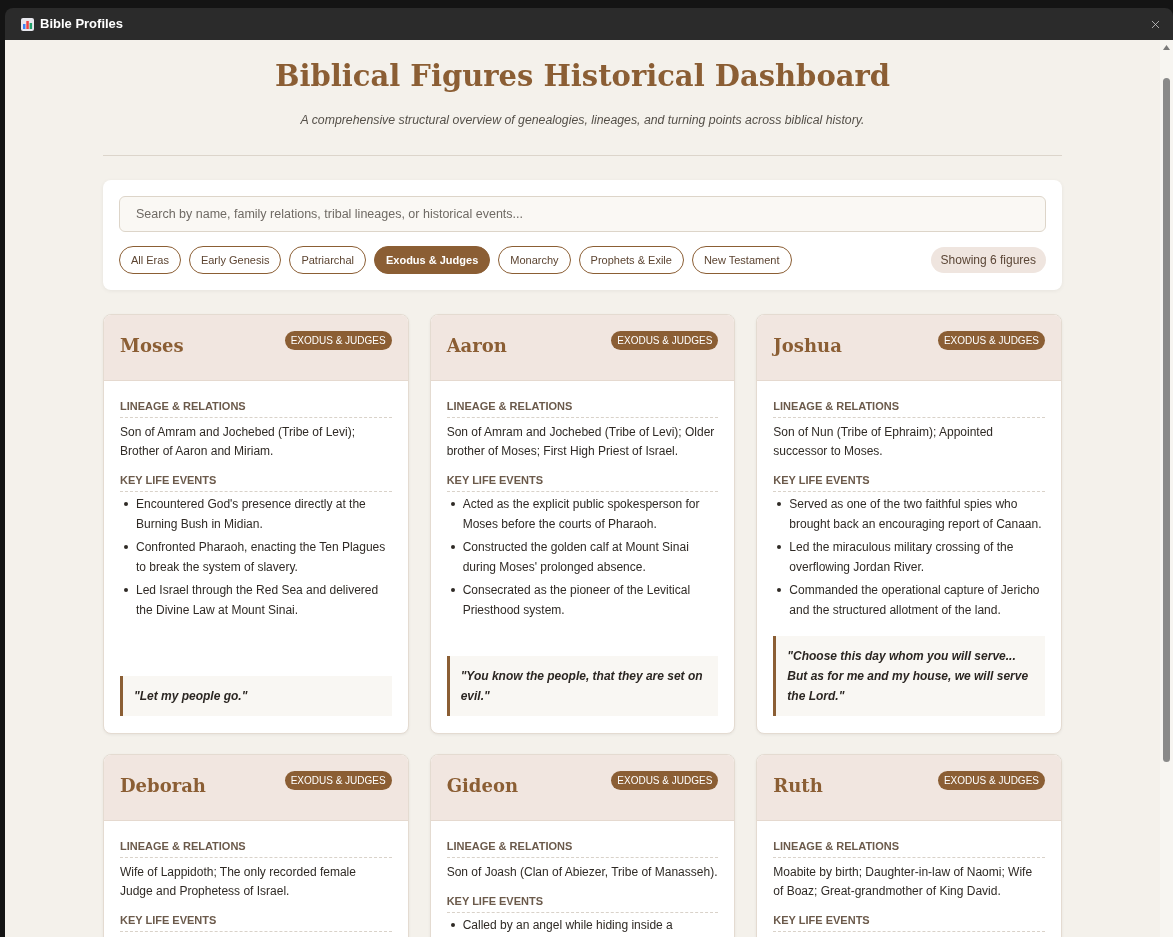 The height and width of the screenshot is (937, 1173). What do you see at coordinates (327, 260) in the screenshot?
I see `filter-chip: Patriarchal` at bounding box center [327, 260].